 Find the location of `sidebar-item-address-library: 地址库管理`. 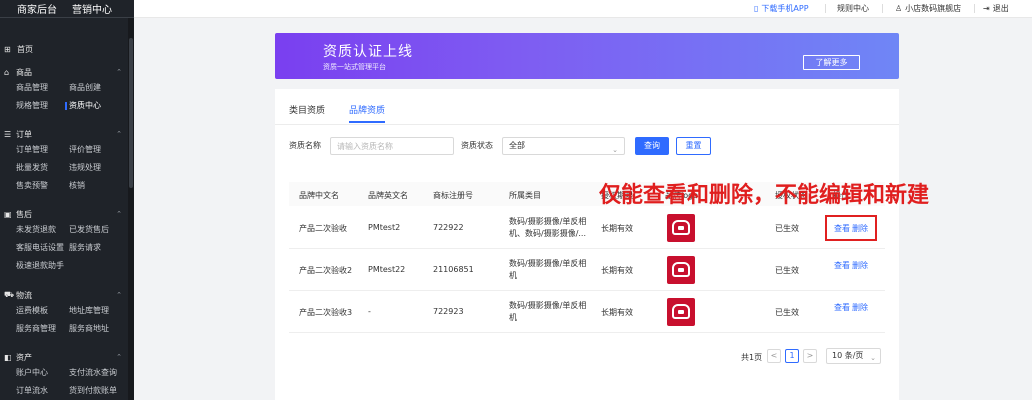

sidebar-item-address-library: 地址库管理 is located at coordinates (99, 311).